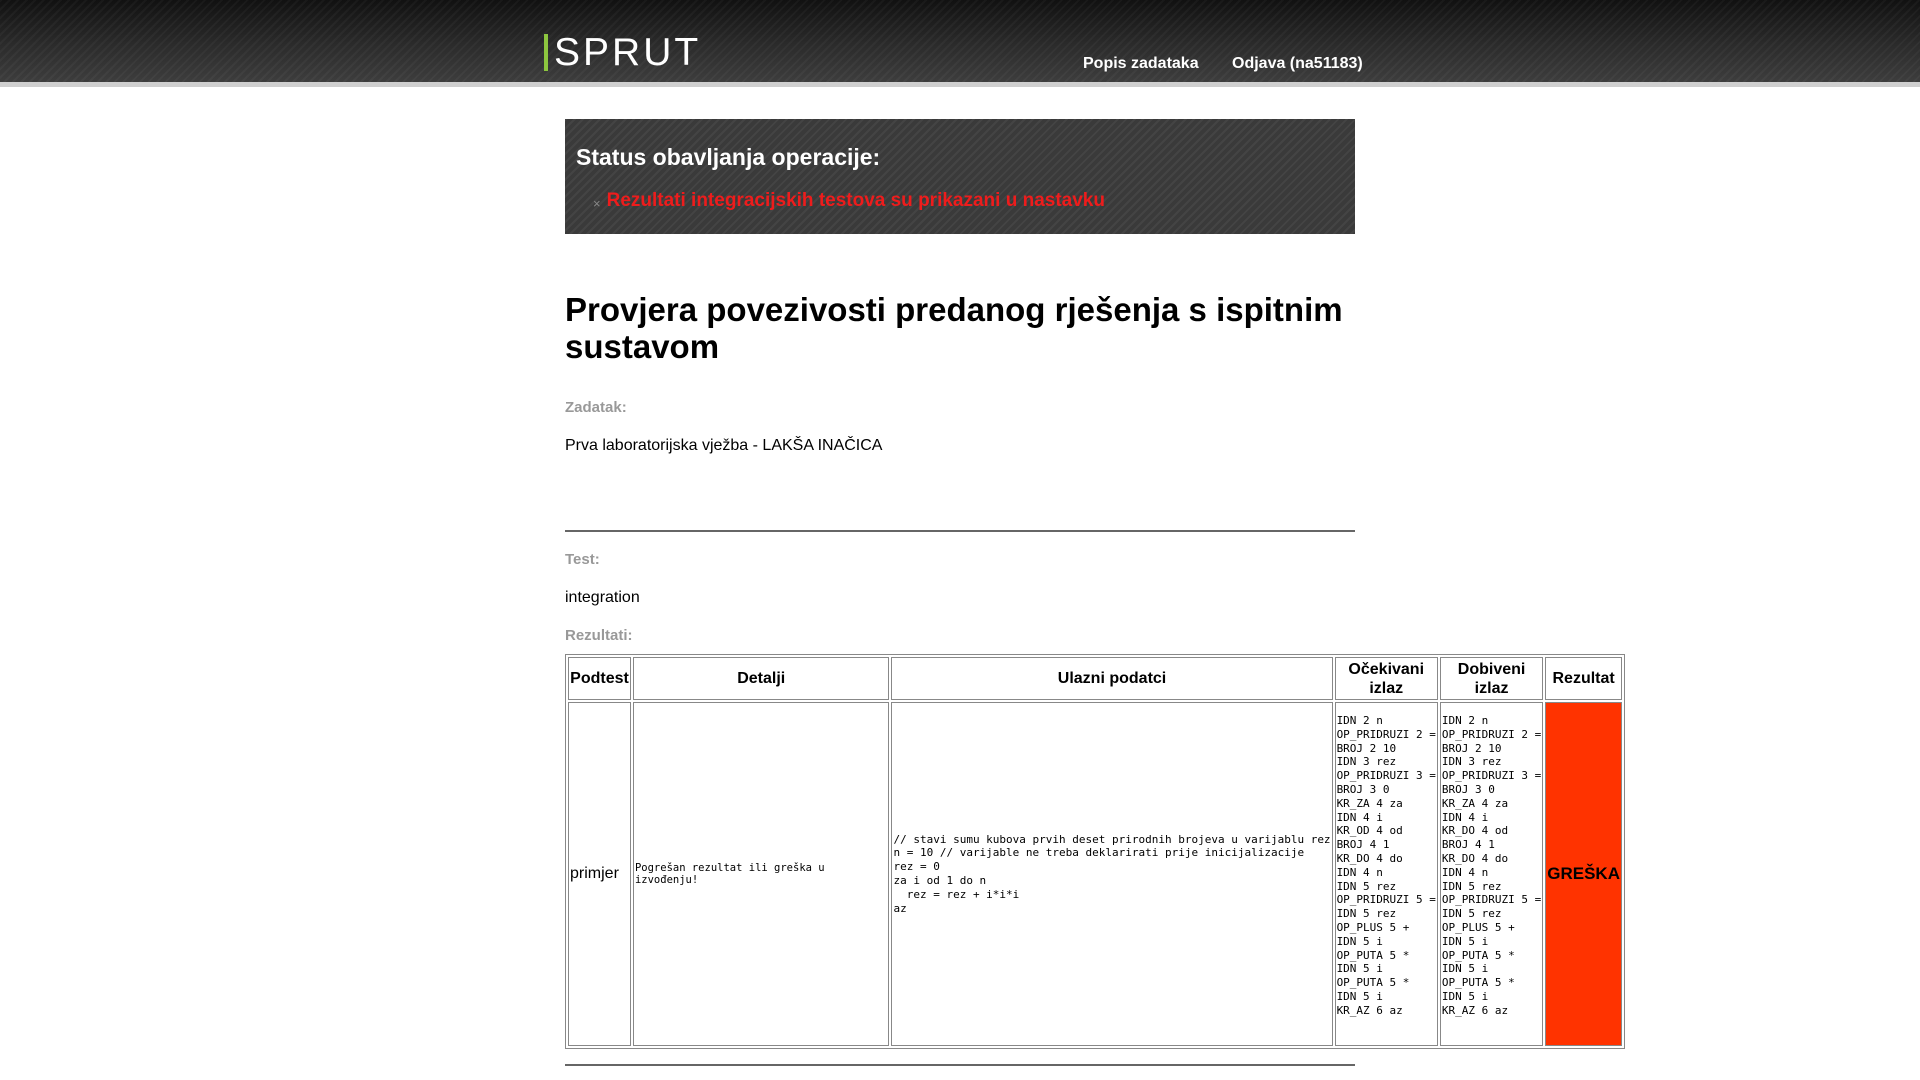  What do you see at coordinates (1373, 927) in the screenshot?
I see `expected-line: OP_PLUS 5 +` at bounding box center [1373, 927].